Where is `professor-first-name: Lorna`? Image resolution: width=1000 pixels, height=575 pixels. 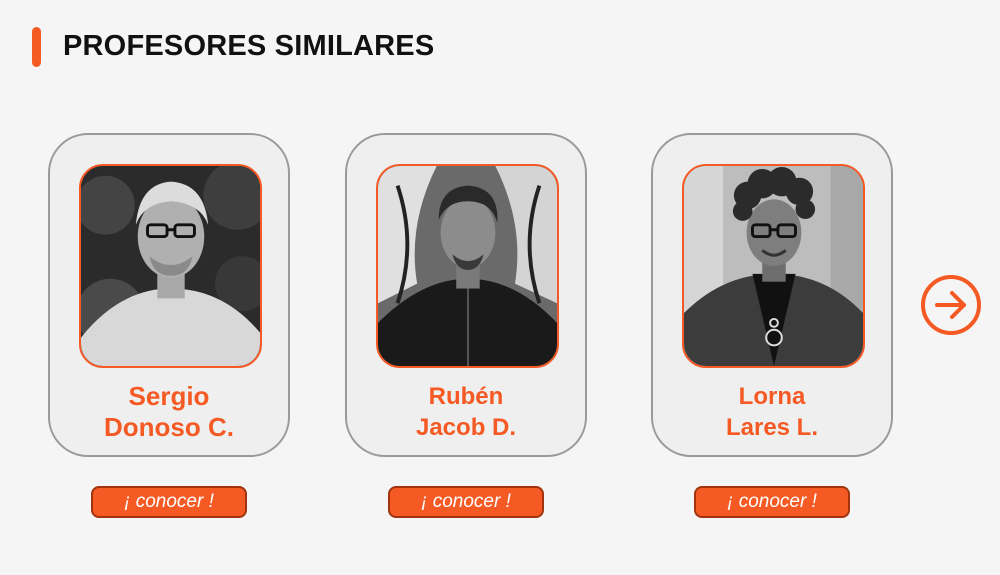 professor-first-name: Lorna is located at coordinates (772, 396).